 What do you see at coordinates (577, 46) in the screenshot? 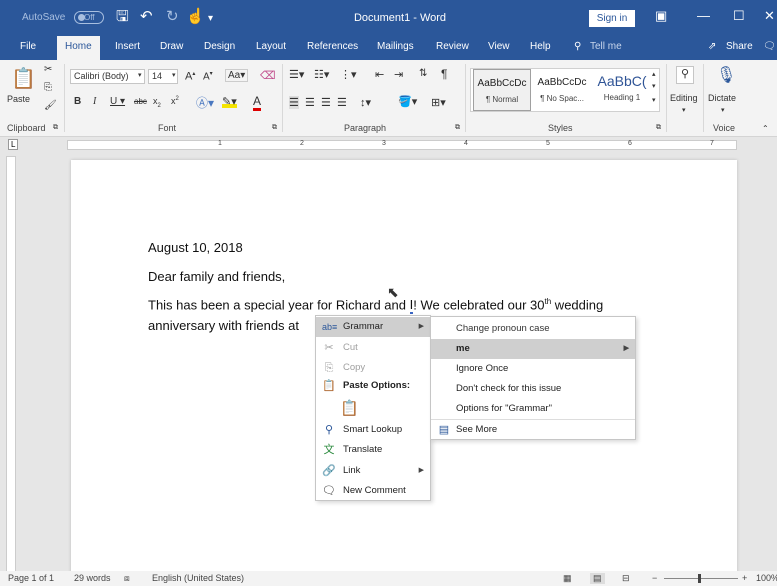
I see `search-icon: ⚲` at bounding box center [577, 46].